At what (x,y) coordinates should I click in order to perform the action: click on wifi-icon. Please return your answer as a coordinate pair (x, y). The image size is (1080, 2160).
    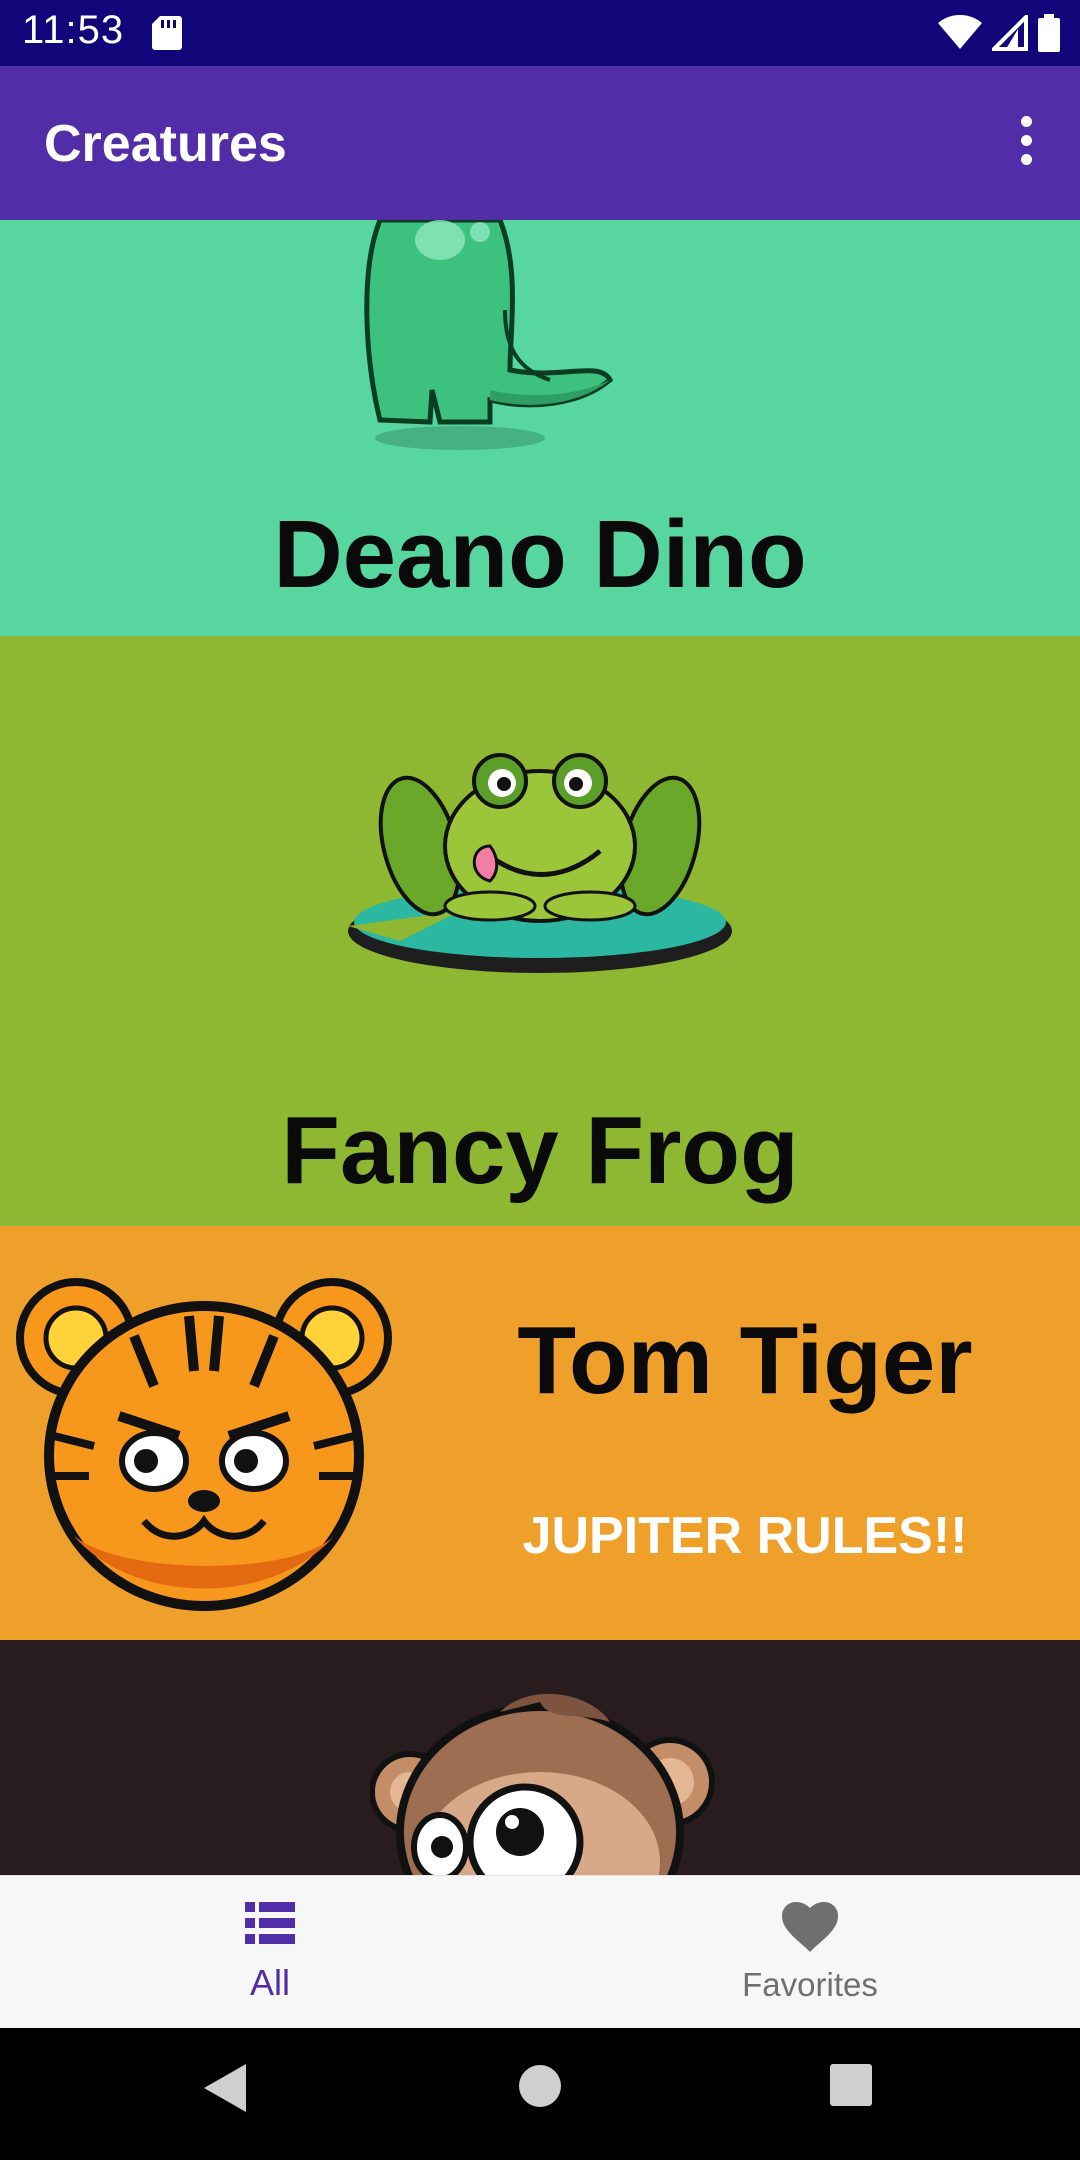
    Looking at the image, I should click on (960, 32).